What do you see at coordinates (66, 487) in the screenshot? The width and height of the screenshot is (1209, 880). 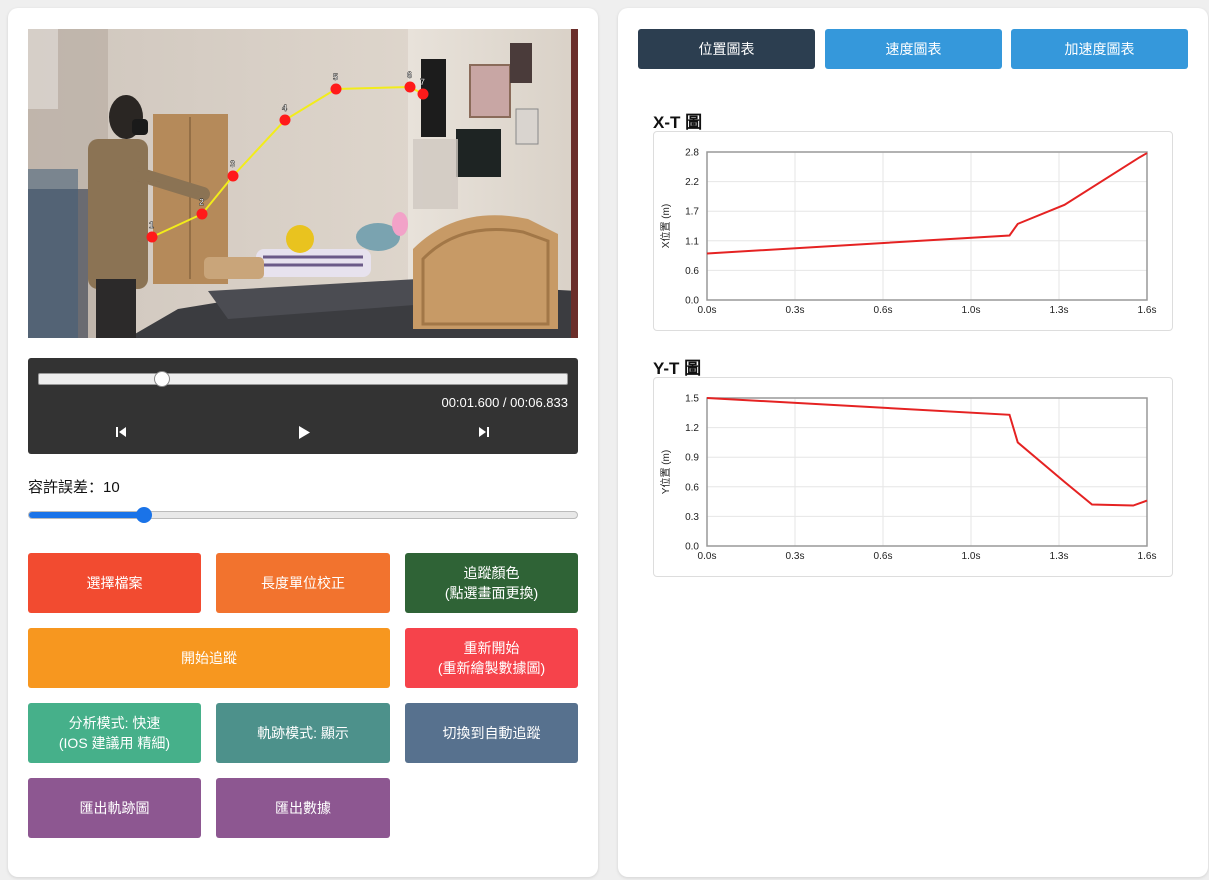 I see `tolerance-label-text: 容許誤差：` at bounding box center [66, 487].